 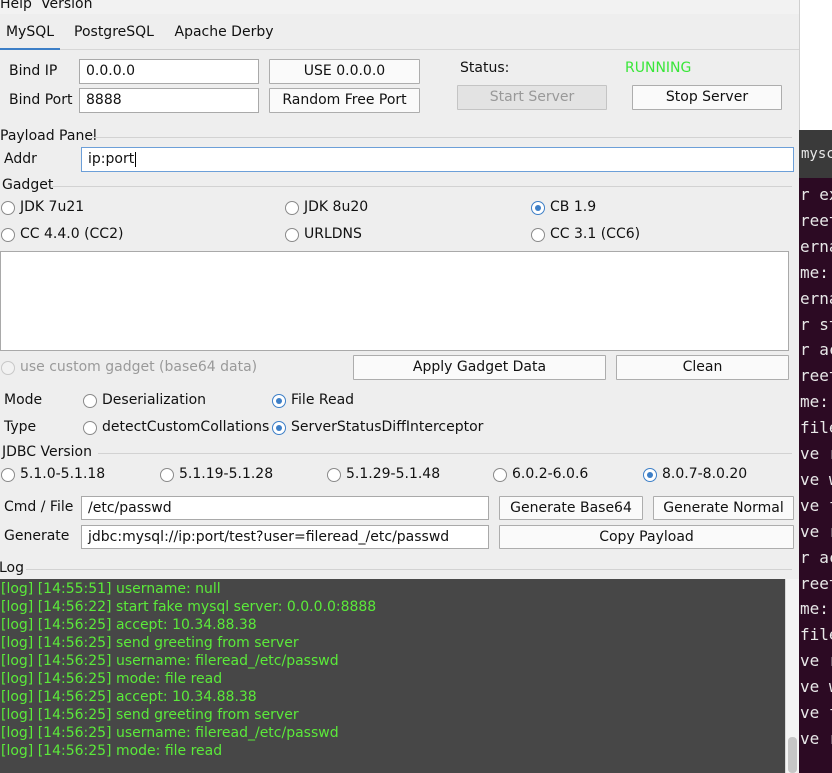 What do you see at coordinates (8, 235) in the screenshot?
I see `gadget-radio-cc440` at bounding box center [8, 235].